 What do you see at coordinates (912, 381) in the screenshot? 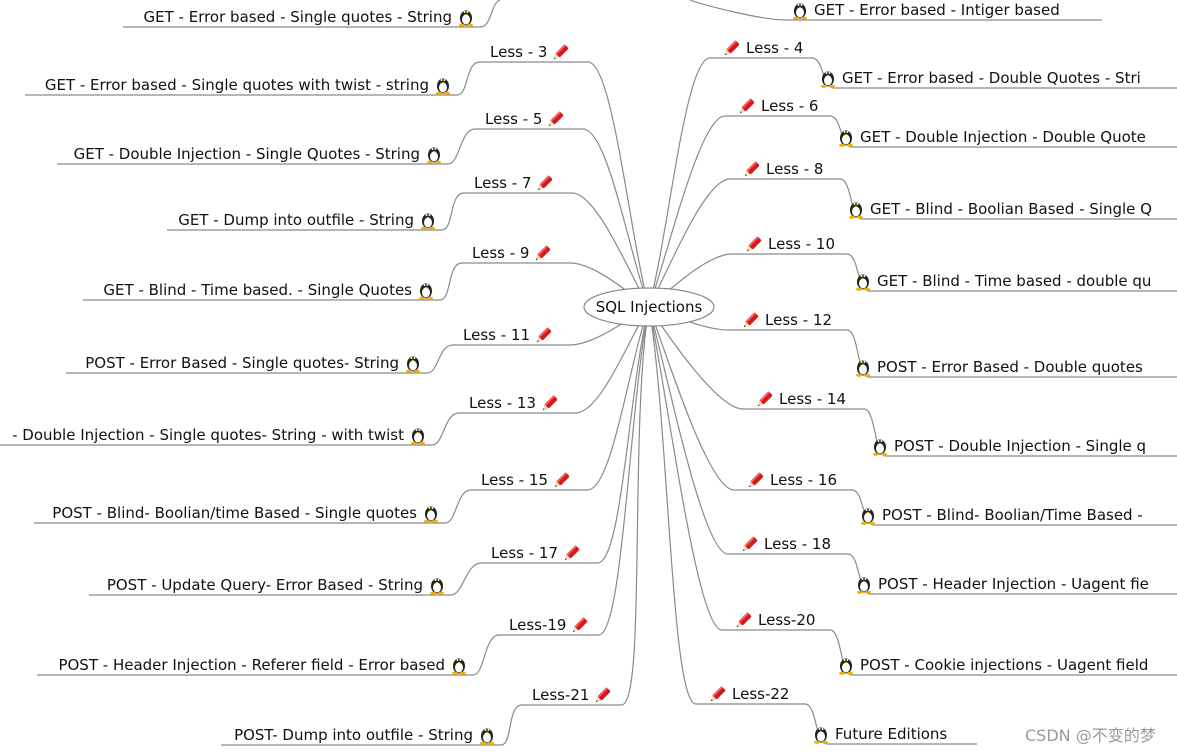
I see `connector-line` at bounding box center [912, 381].